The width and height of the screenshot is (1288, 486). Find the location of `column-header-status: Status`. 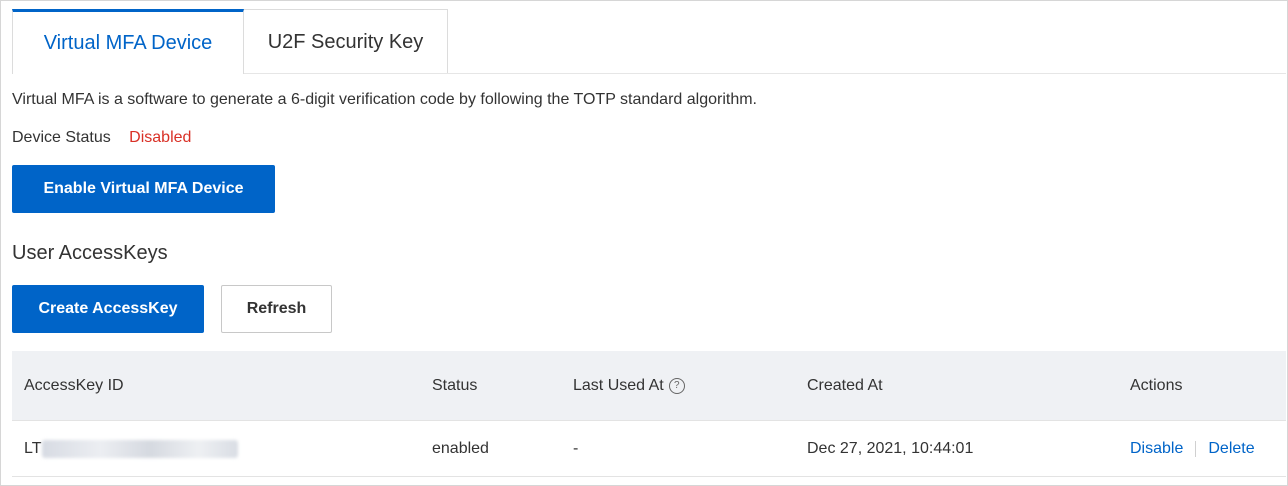

column-header-status: Status is located at coordinates (455, 385).